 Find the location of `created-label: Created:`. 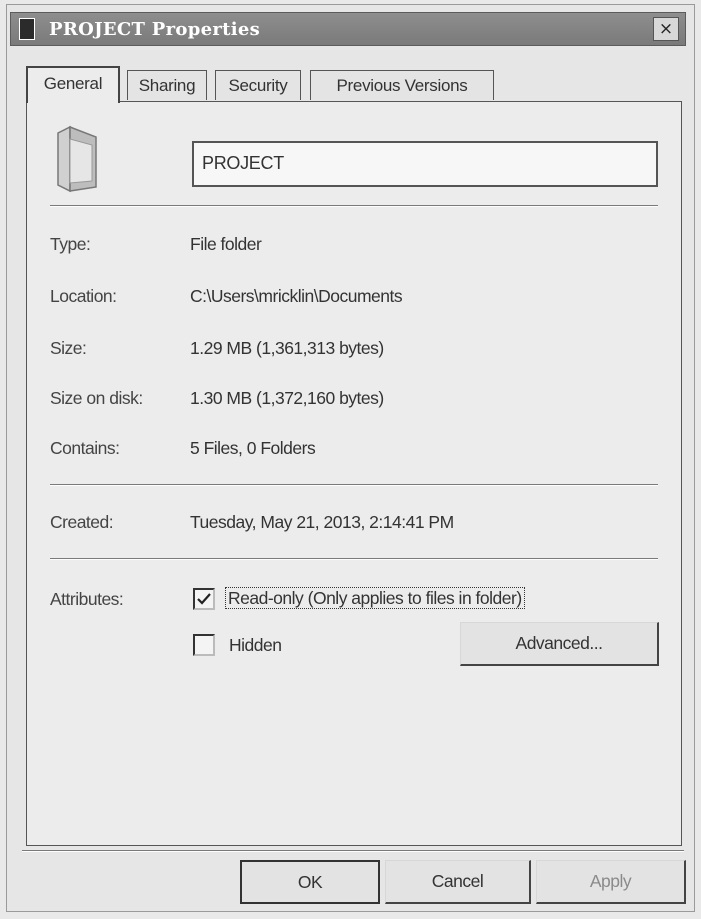

created-label: Created: is located at coordinates (82, 522).